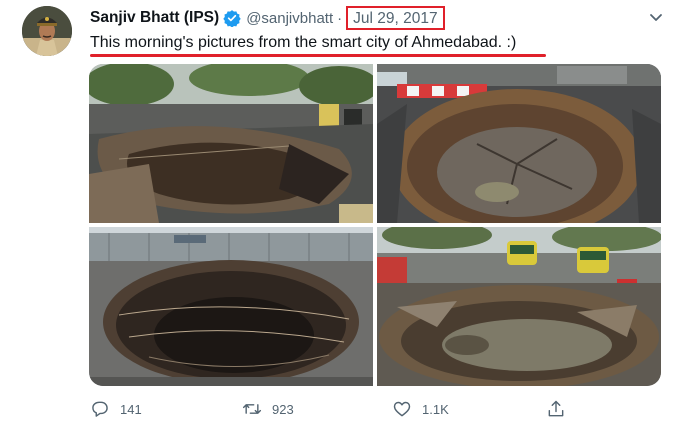 The width and height of the screenshot is (685, 425). I want to click on retweet-icon, so click(252, 409).